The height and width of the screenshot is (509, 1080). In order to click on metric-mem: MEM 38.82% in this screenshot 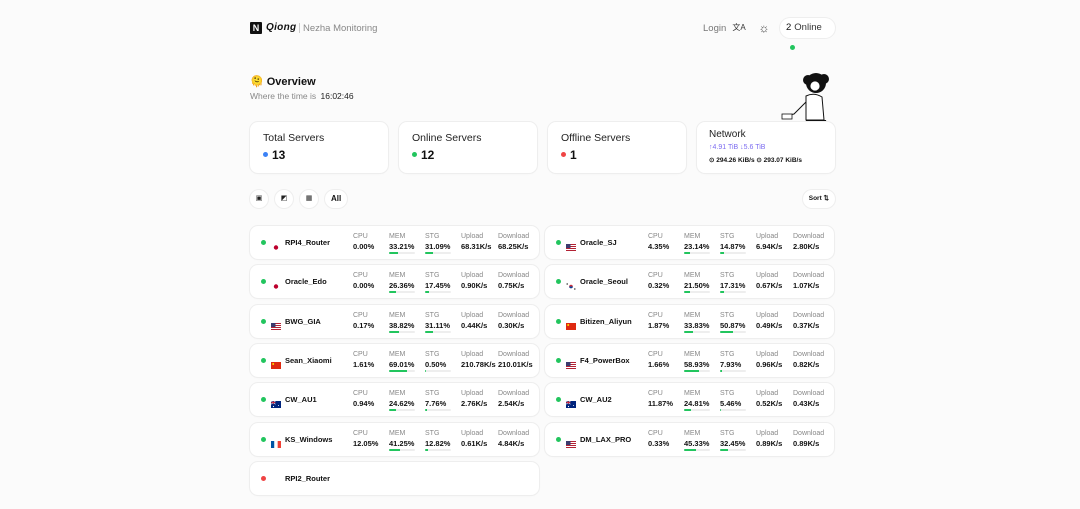, I will do `click(402, 322)`.